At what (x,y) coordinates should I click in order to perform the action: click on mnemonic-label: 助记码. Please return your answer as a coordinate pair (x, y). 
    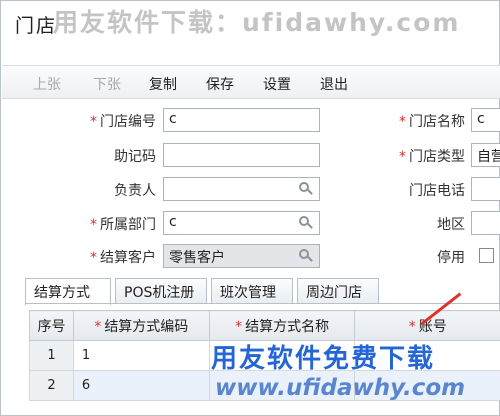
    Looking at the image, I should click on (135, 157).